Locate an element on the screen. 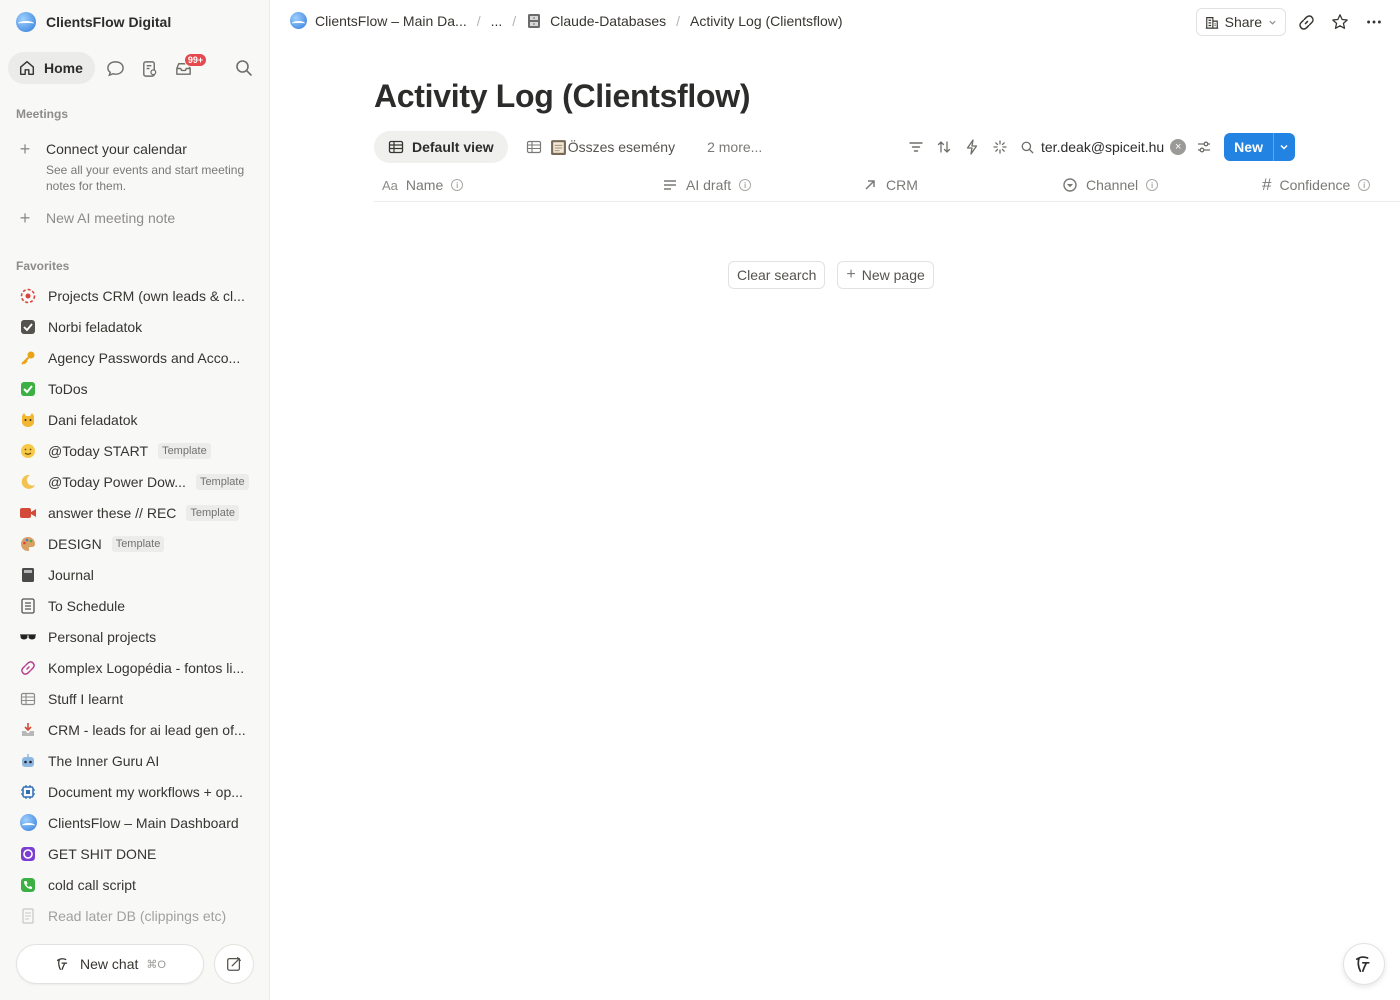 The height and width of the screenshot is (1000, 1400). inbox-badge: 99+ is located at coordinates (195, 60).